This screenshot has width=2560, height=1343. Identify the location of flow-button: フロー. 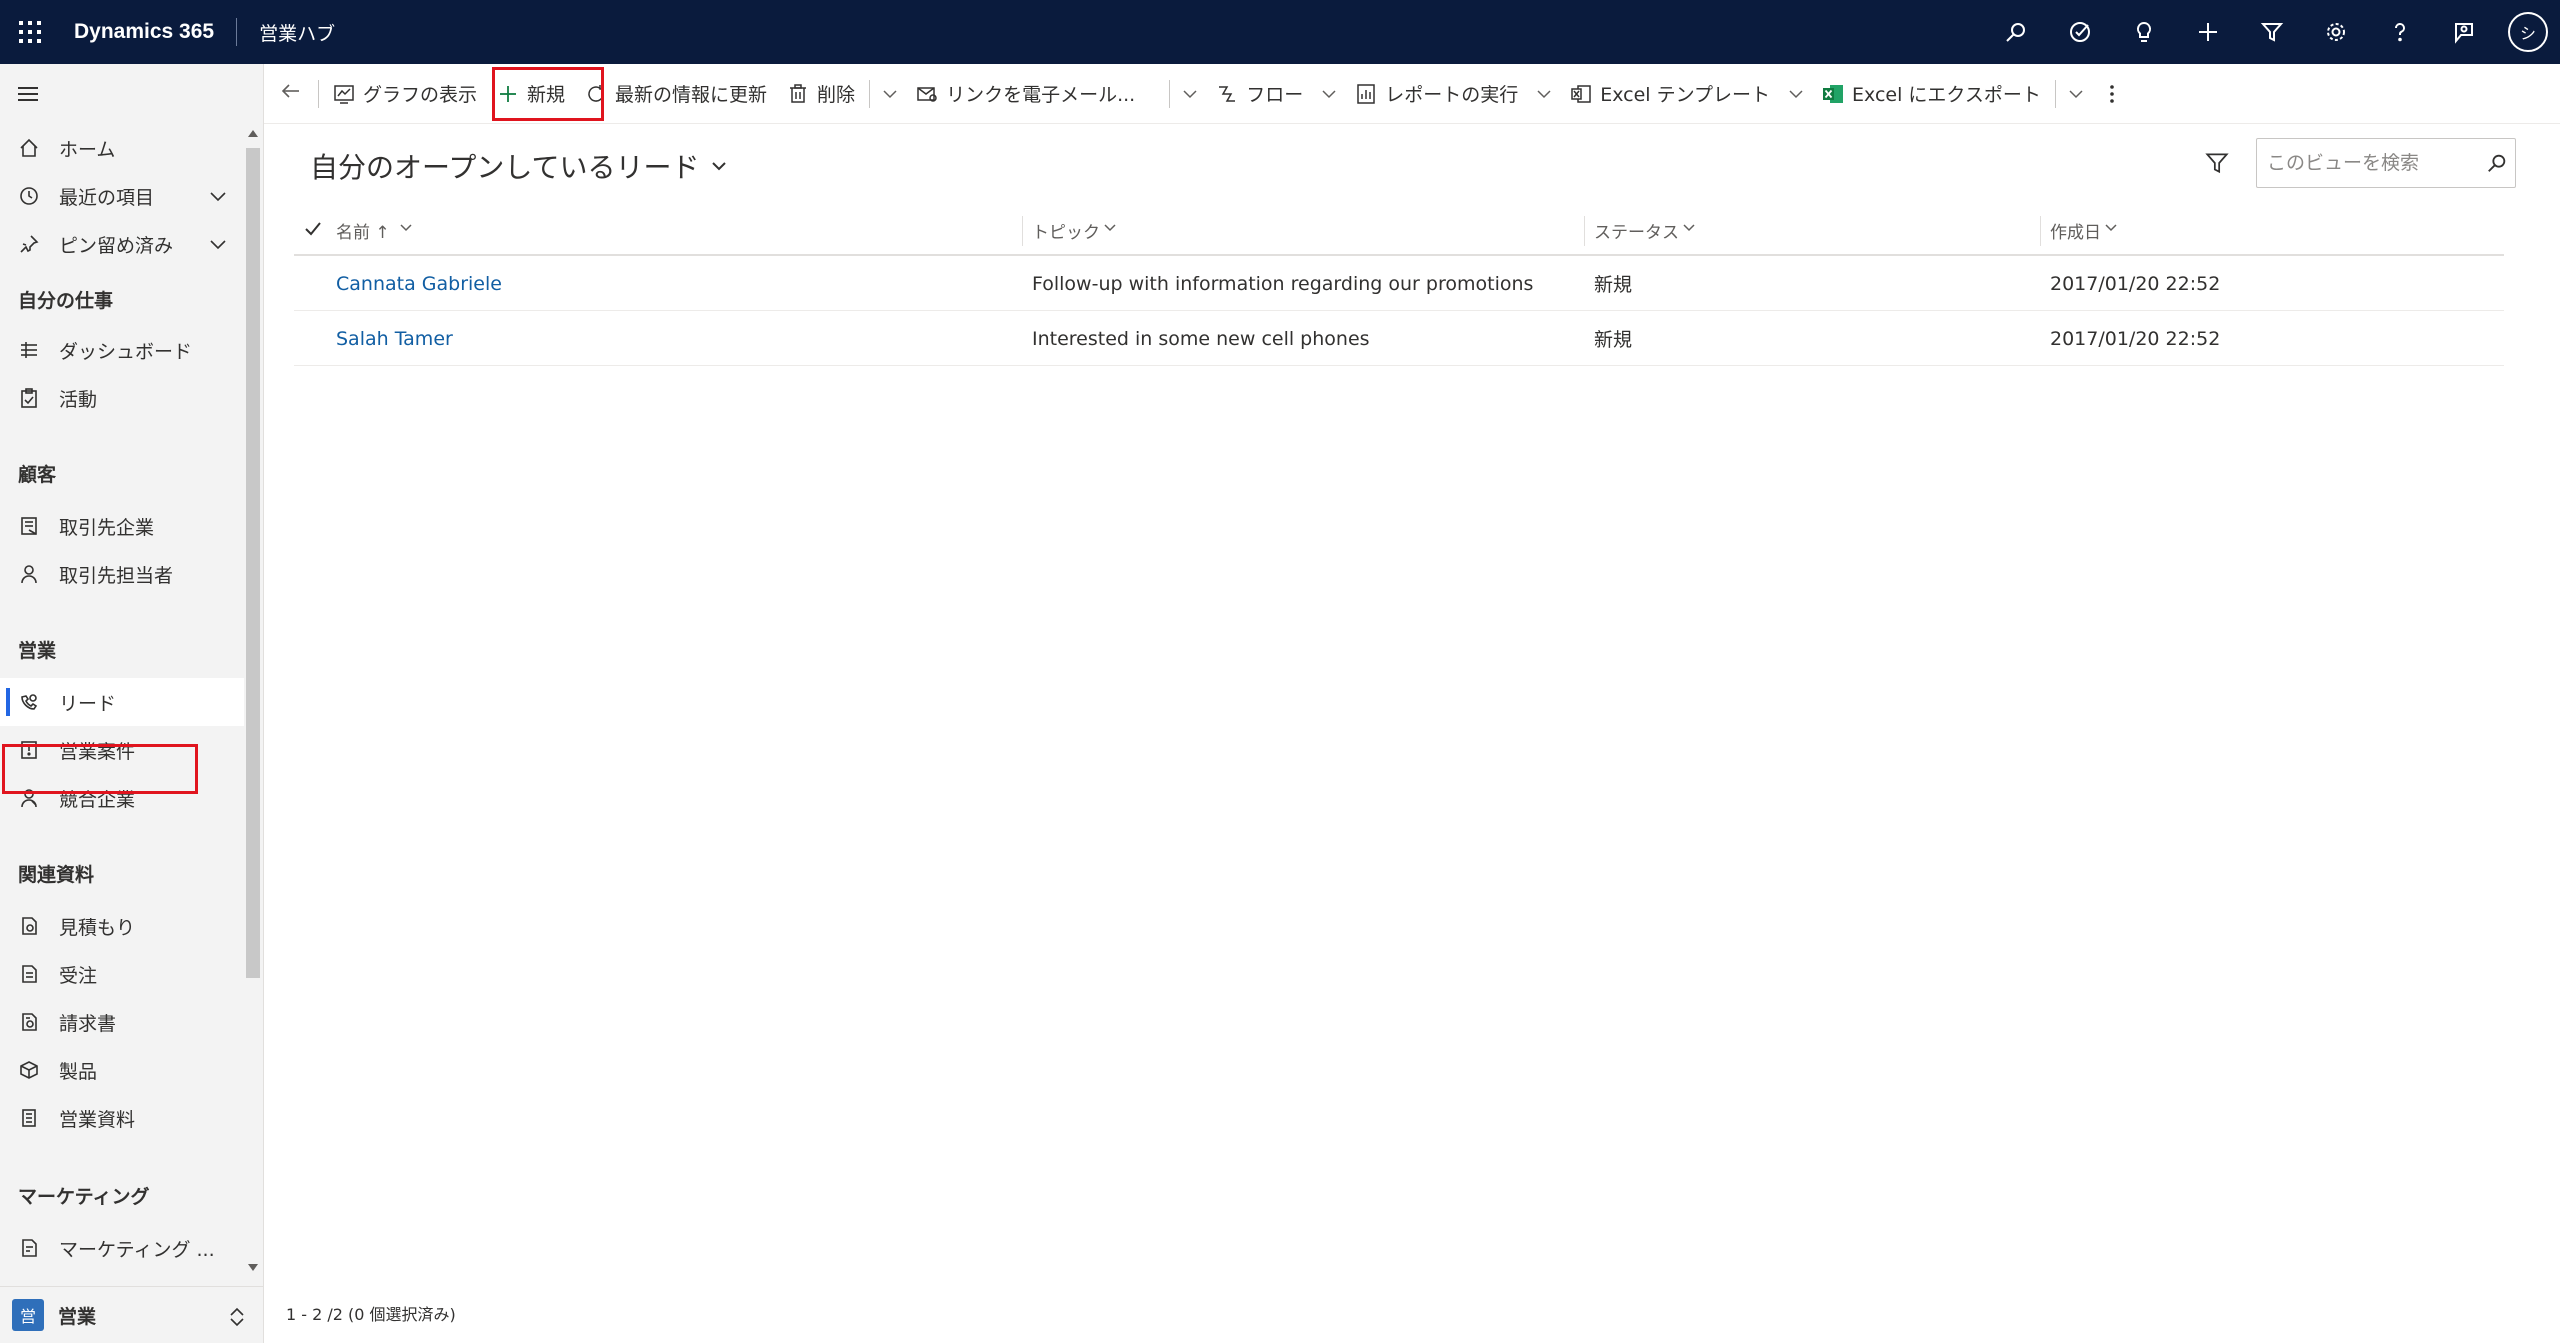
(1259, 94).